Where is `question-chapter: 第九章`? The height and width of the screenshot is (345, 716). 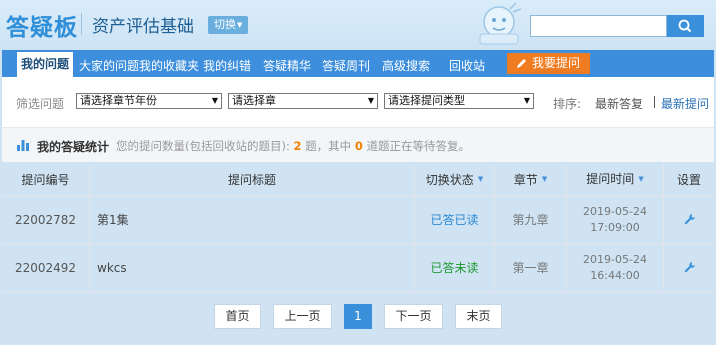
question-chapter: 第九章 is located at coordinates (531, 219).